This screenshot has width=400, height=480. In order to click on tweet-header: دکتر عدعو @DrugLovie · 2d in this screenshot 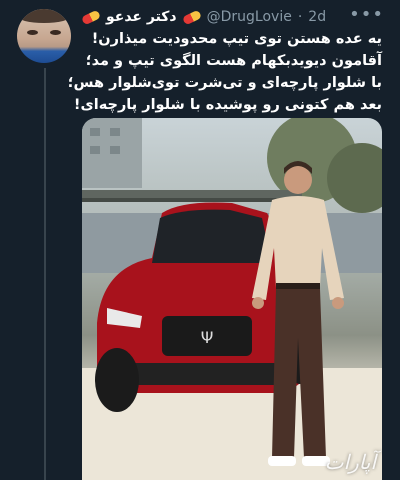, I will do `click(231, 17)`.